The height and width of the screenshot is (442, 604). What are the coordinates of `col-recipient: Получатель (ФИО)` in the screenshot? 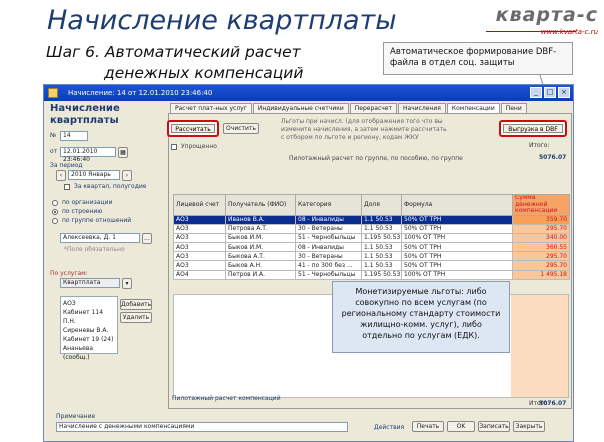 It's located at (260, 205).